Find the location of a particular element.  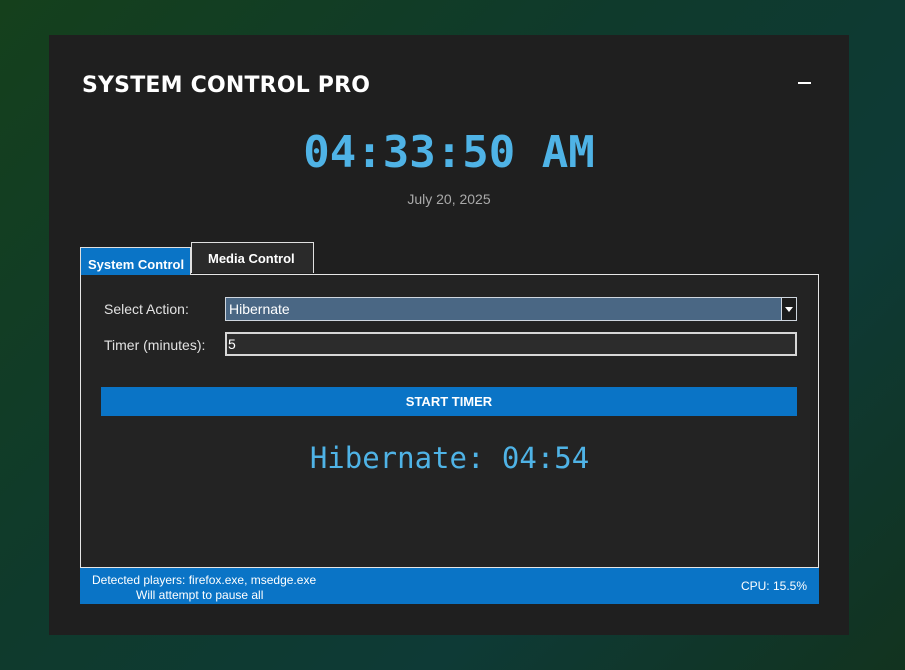

minimize-button is located at coordinates (805, 82).